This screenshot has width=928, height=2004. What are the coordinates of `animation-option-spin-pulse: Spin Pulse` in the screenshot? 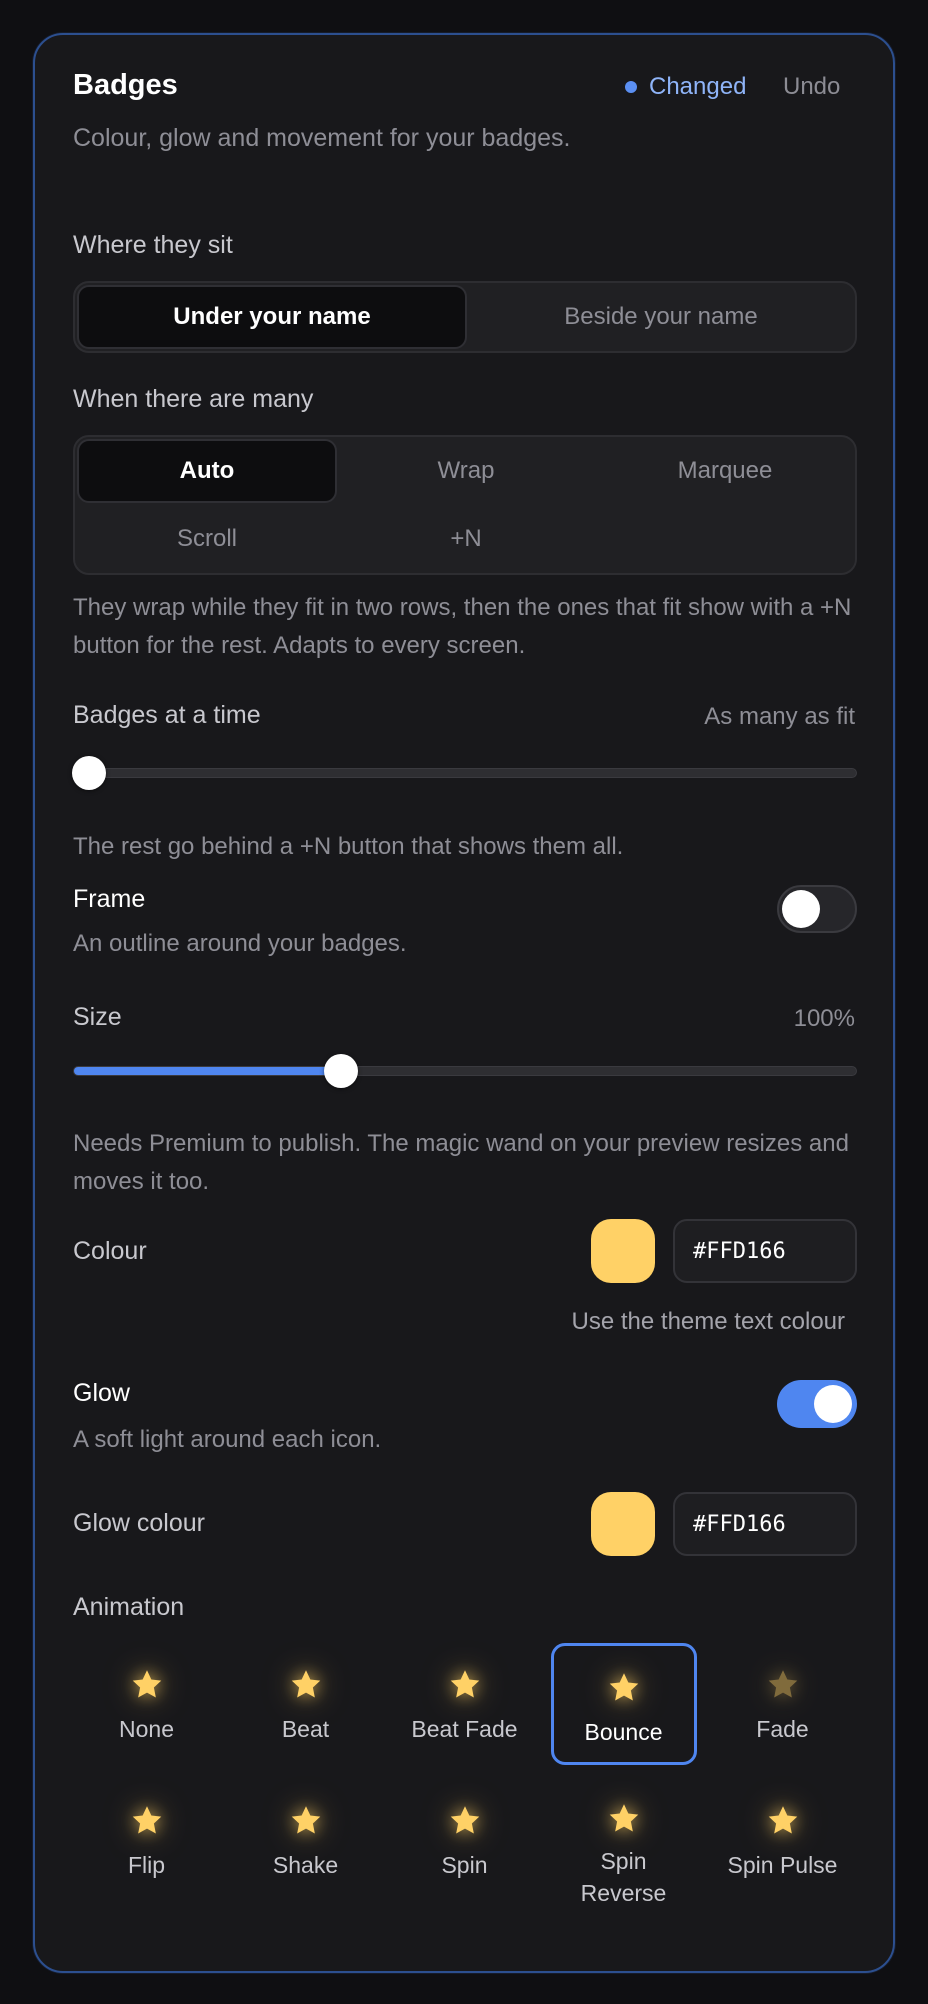 It's located at (783, 1840).